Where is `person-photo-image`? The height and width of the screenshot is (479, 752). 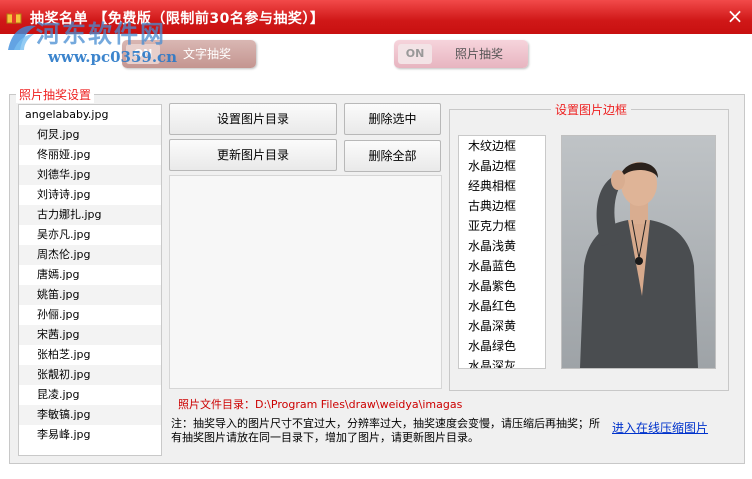
person-photo-image is located at coordinates (638, 252).